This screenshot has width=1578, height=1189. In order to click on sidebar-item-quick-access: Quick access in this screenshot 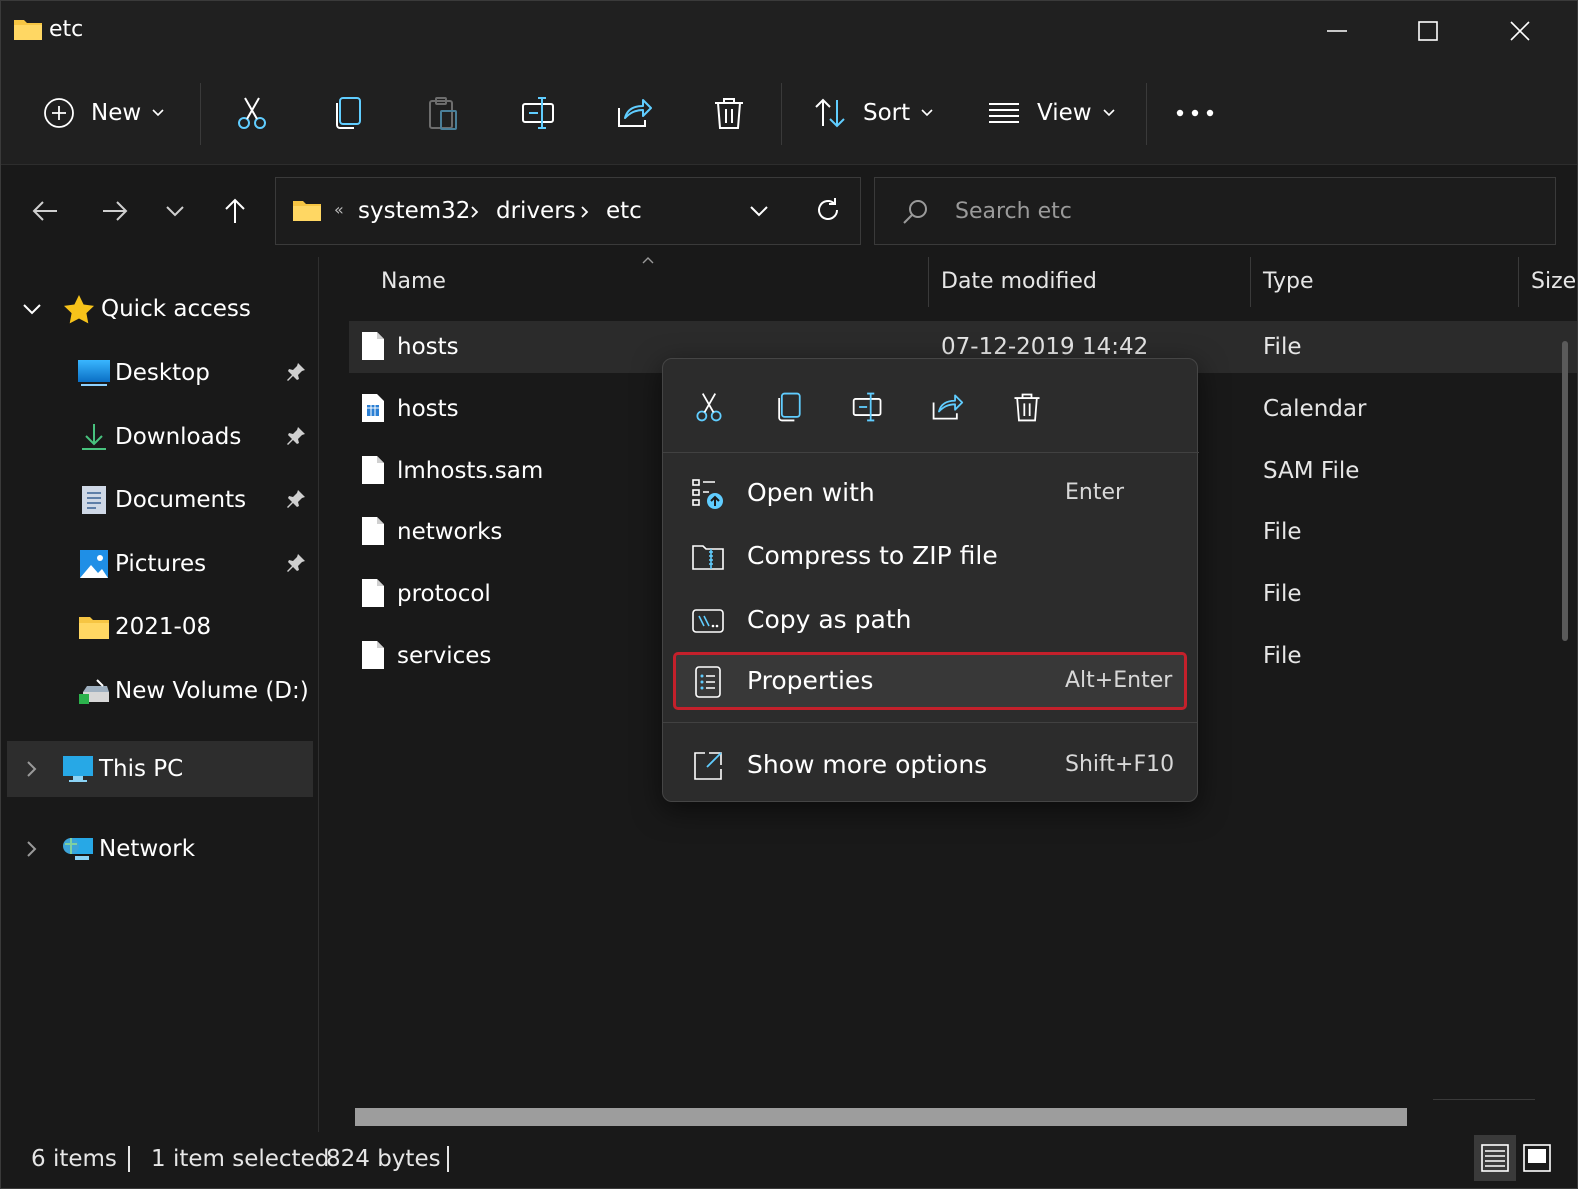, I will do `click(136, 309)`.